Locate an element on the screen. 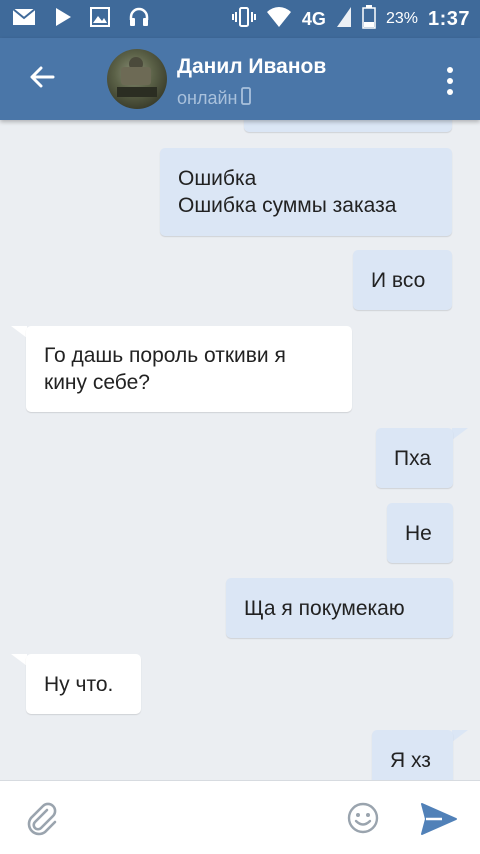  message-text: Не is located at coordinates (418, 533).